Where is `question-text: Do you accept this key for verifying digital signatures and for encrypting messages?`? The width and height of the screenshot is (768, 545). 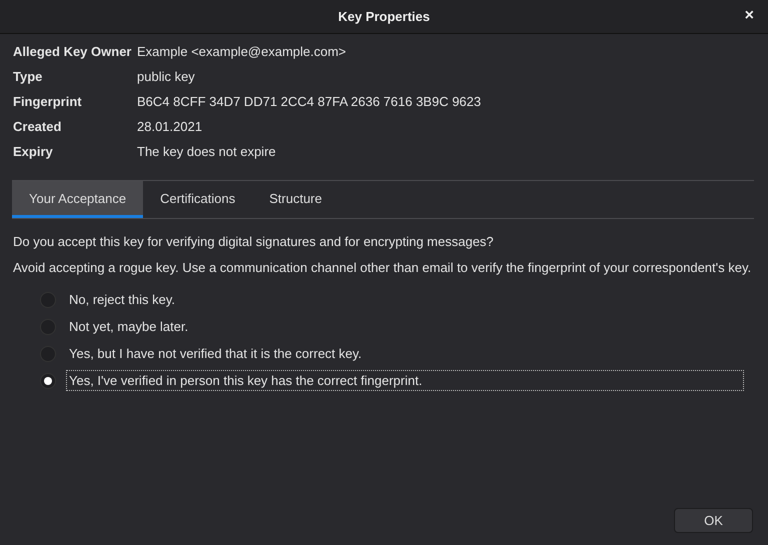
question-text: Do you accept this key for verifying digital signatures and for encrypting messages? is located at coordinates (254, 242).